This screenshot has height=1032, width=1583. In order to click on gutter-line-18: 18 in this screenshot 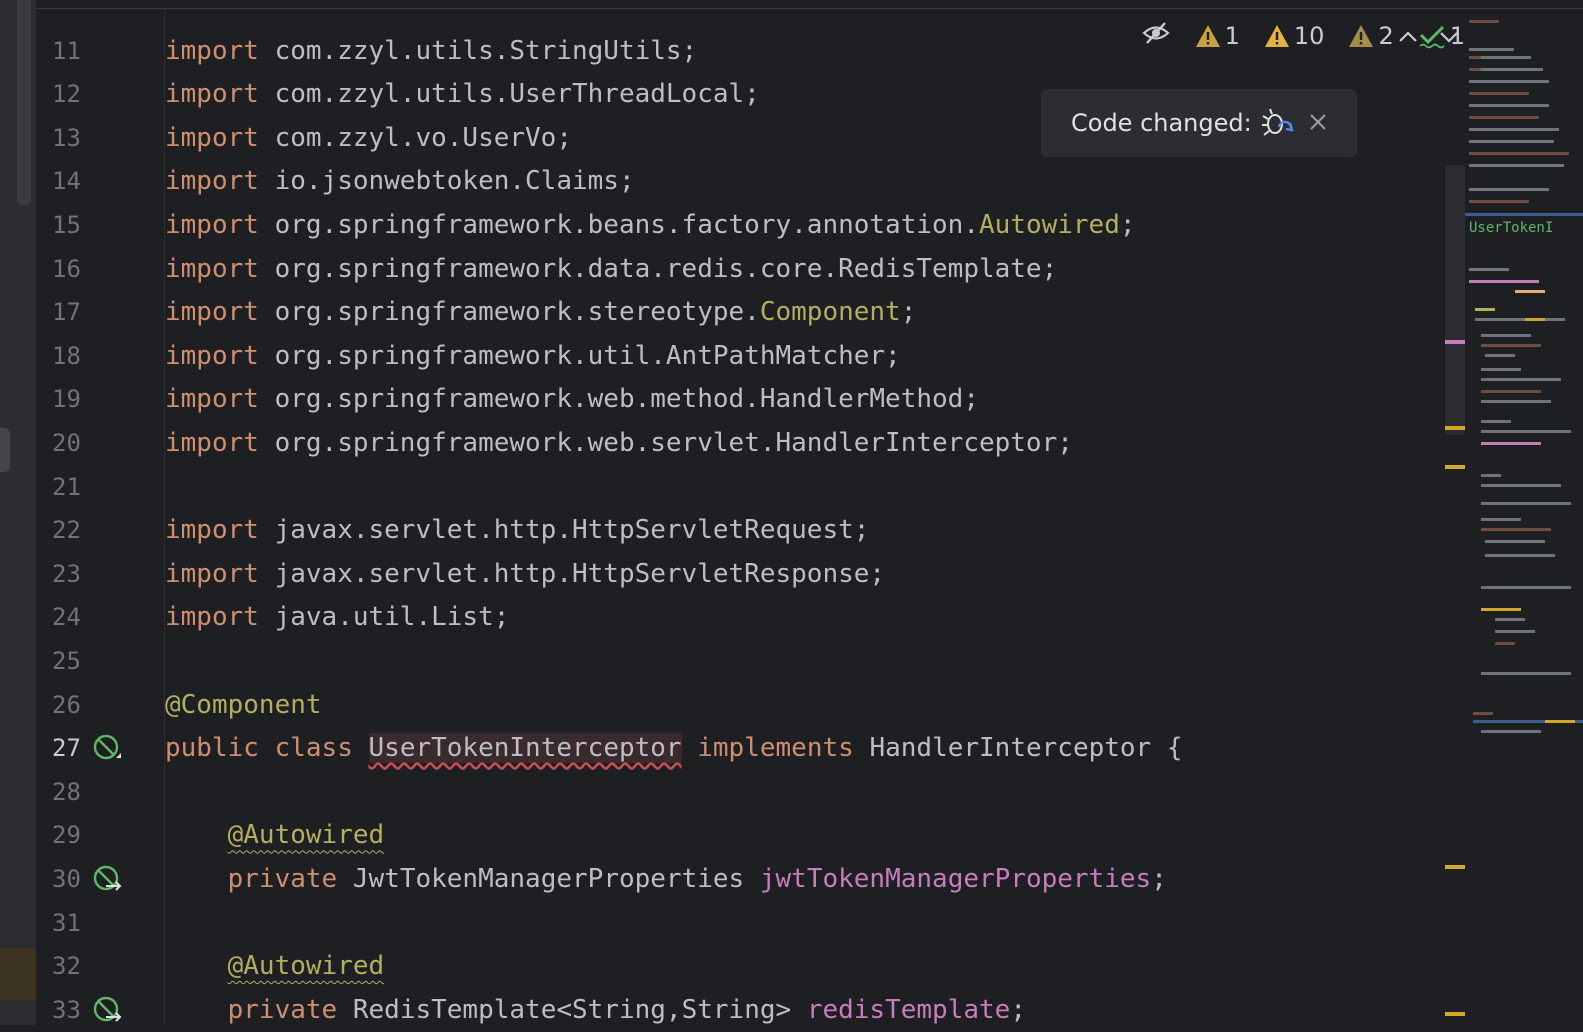, I will do `click(100, 356)`.